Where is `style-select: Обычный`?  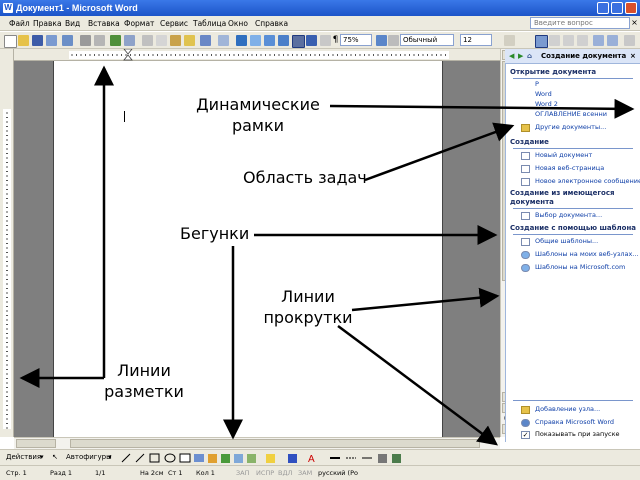 style-select: Обычный is located at coordinates (427, 40).